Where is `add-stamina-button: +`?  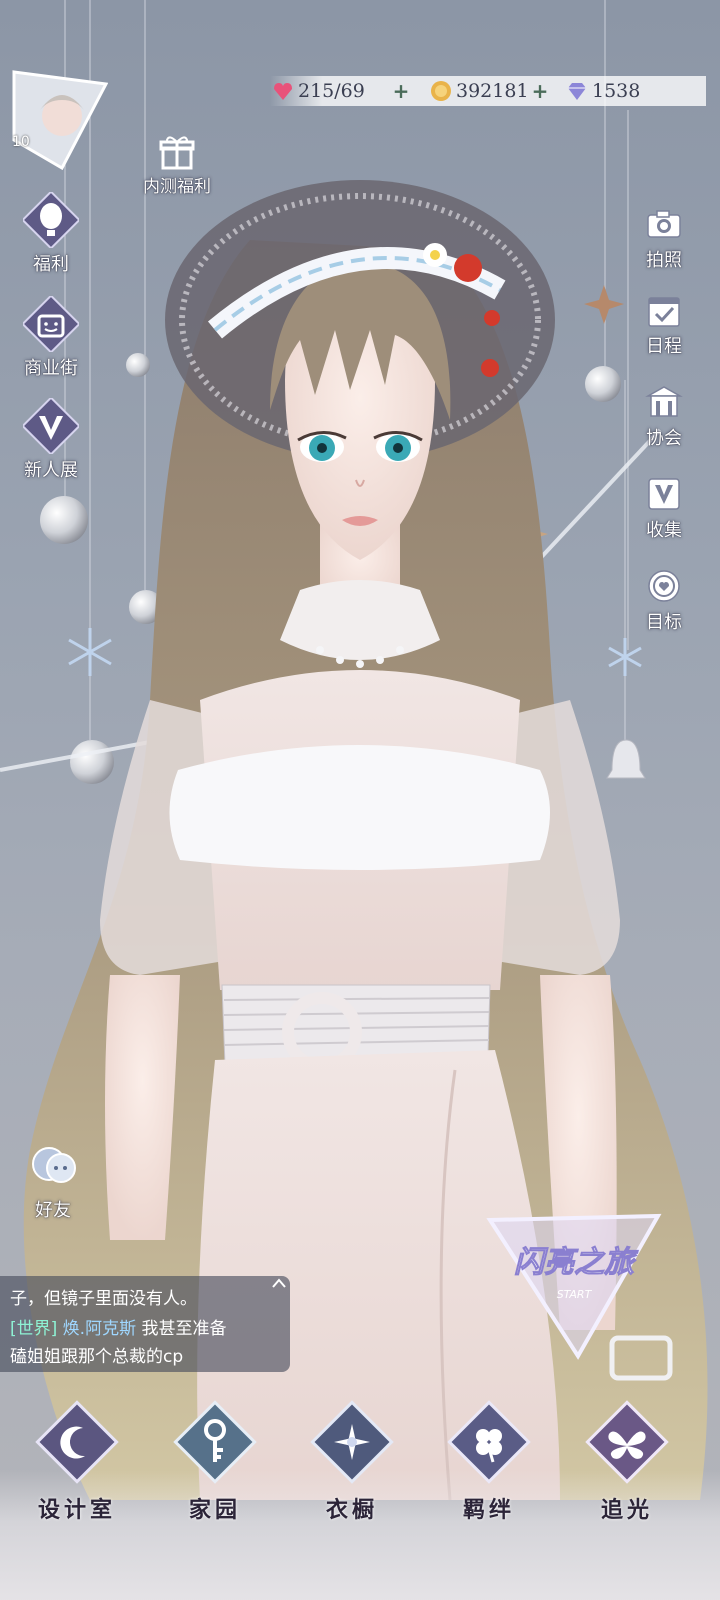 add-stamina-button: + is located at coordinates (401, 91).